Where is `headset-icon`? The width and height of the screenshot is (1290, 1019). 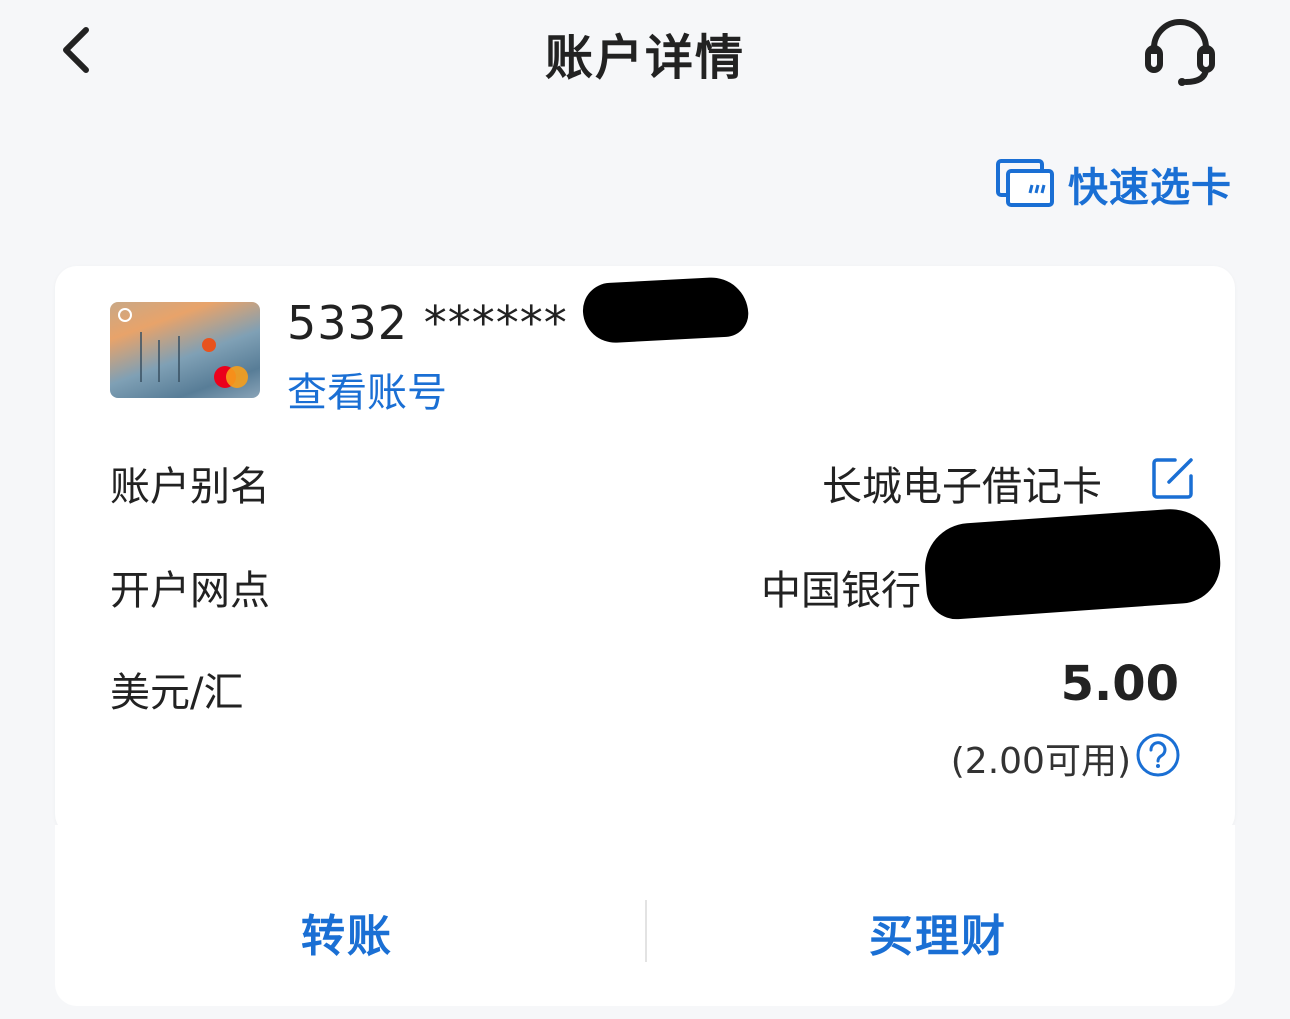 headset-icon is located at coordinates (1180, 52).